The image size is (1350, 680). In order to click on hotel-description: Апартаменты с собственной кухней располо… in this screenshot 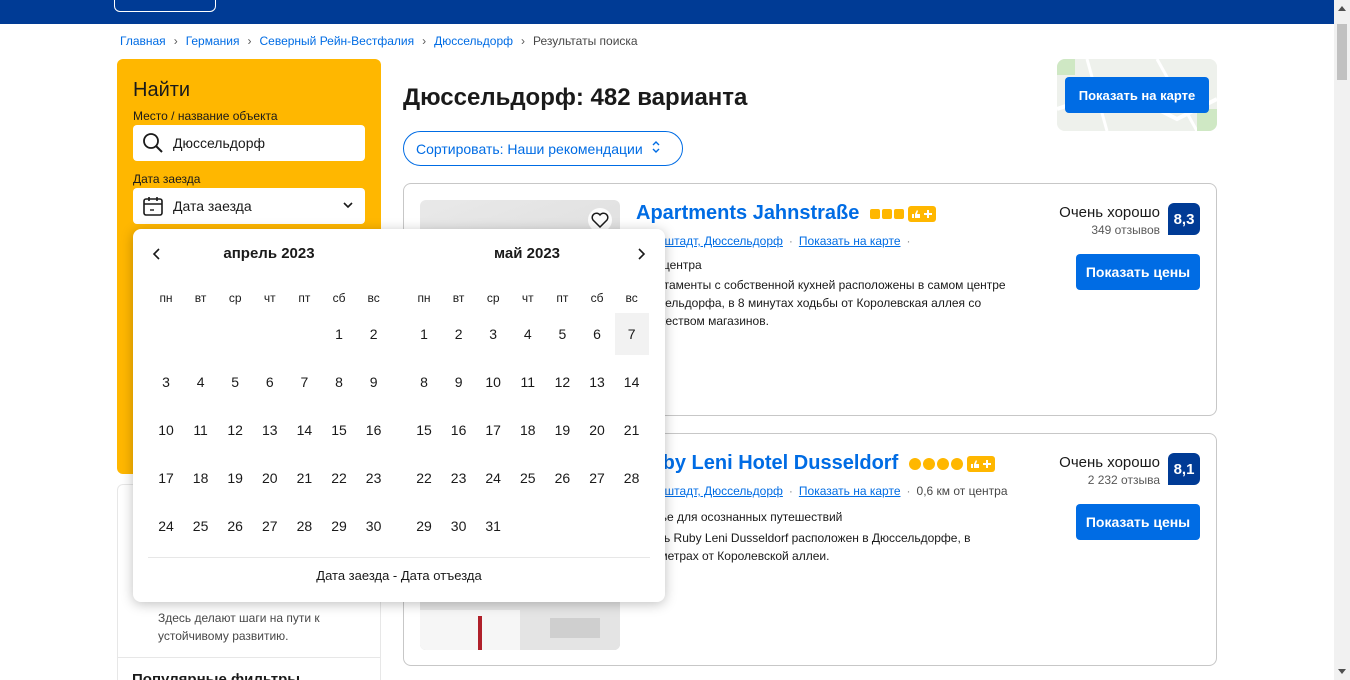, I will do `click(821, 303)`.